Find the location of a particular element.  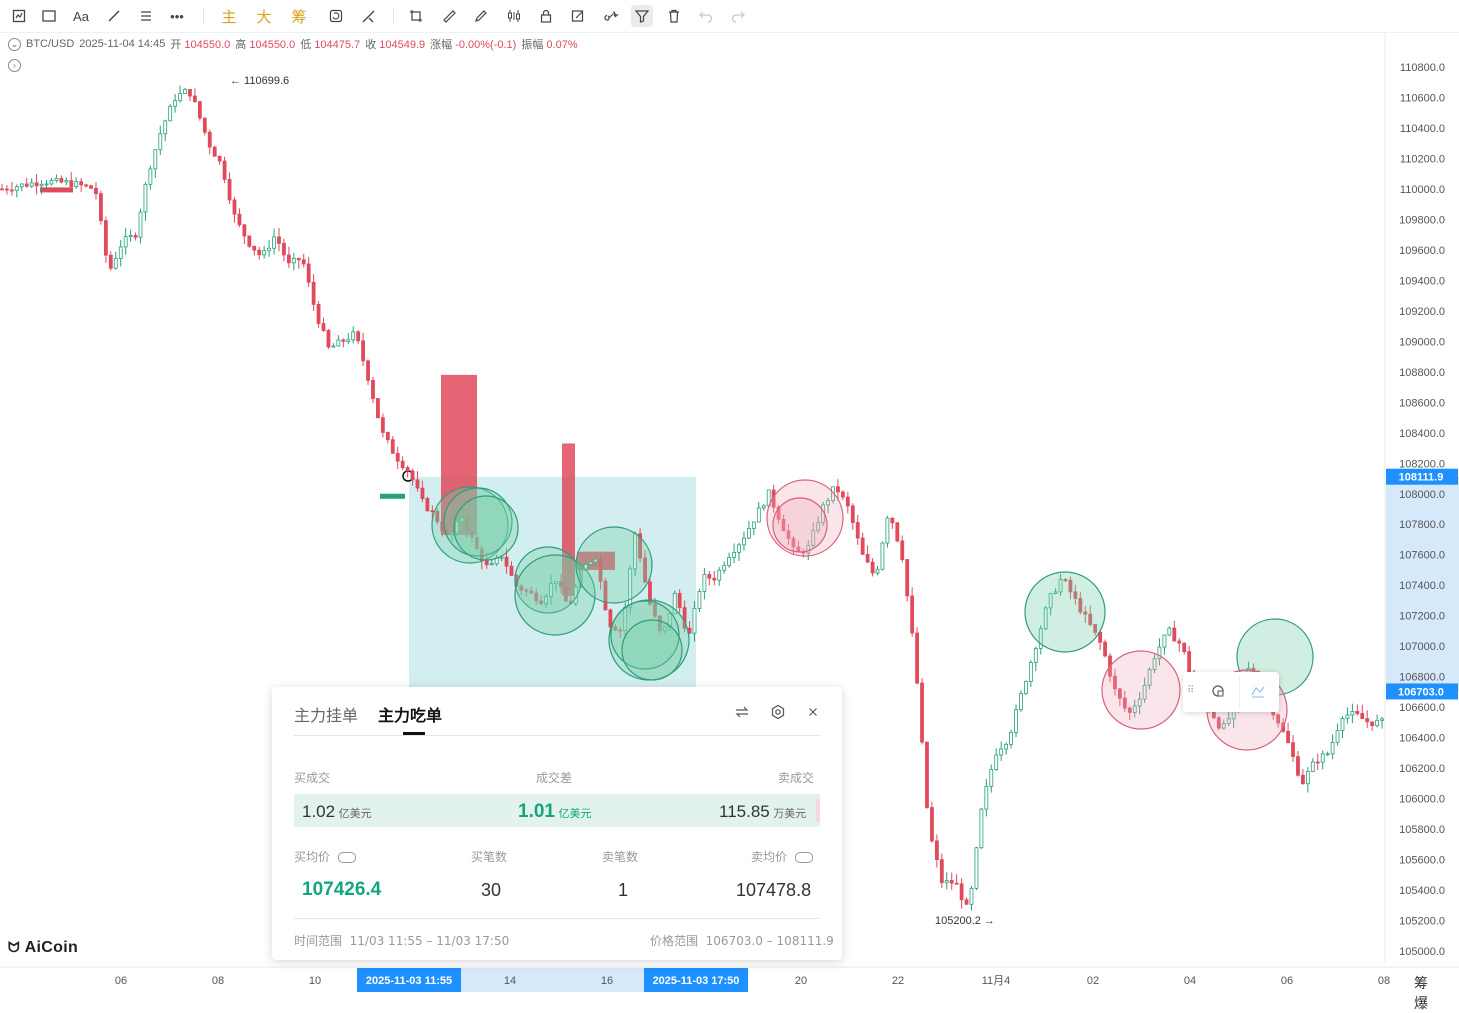

refresh-icon is located at coordinates (336, 16).